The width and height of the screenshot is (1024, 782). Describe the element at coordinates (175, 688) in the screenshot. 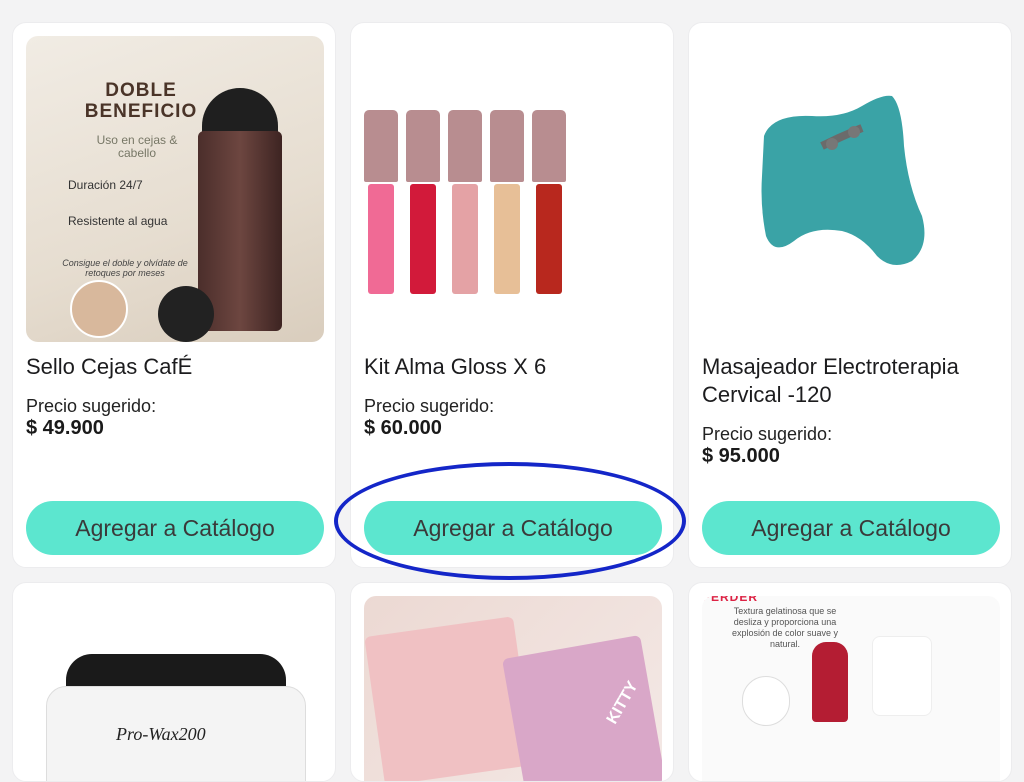

I see `product-image: Pro-Wax200` at that location.